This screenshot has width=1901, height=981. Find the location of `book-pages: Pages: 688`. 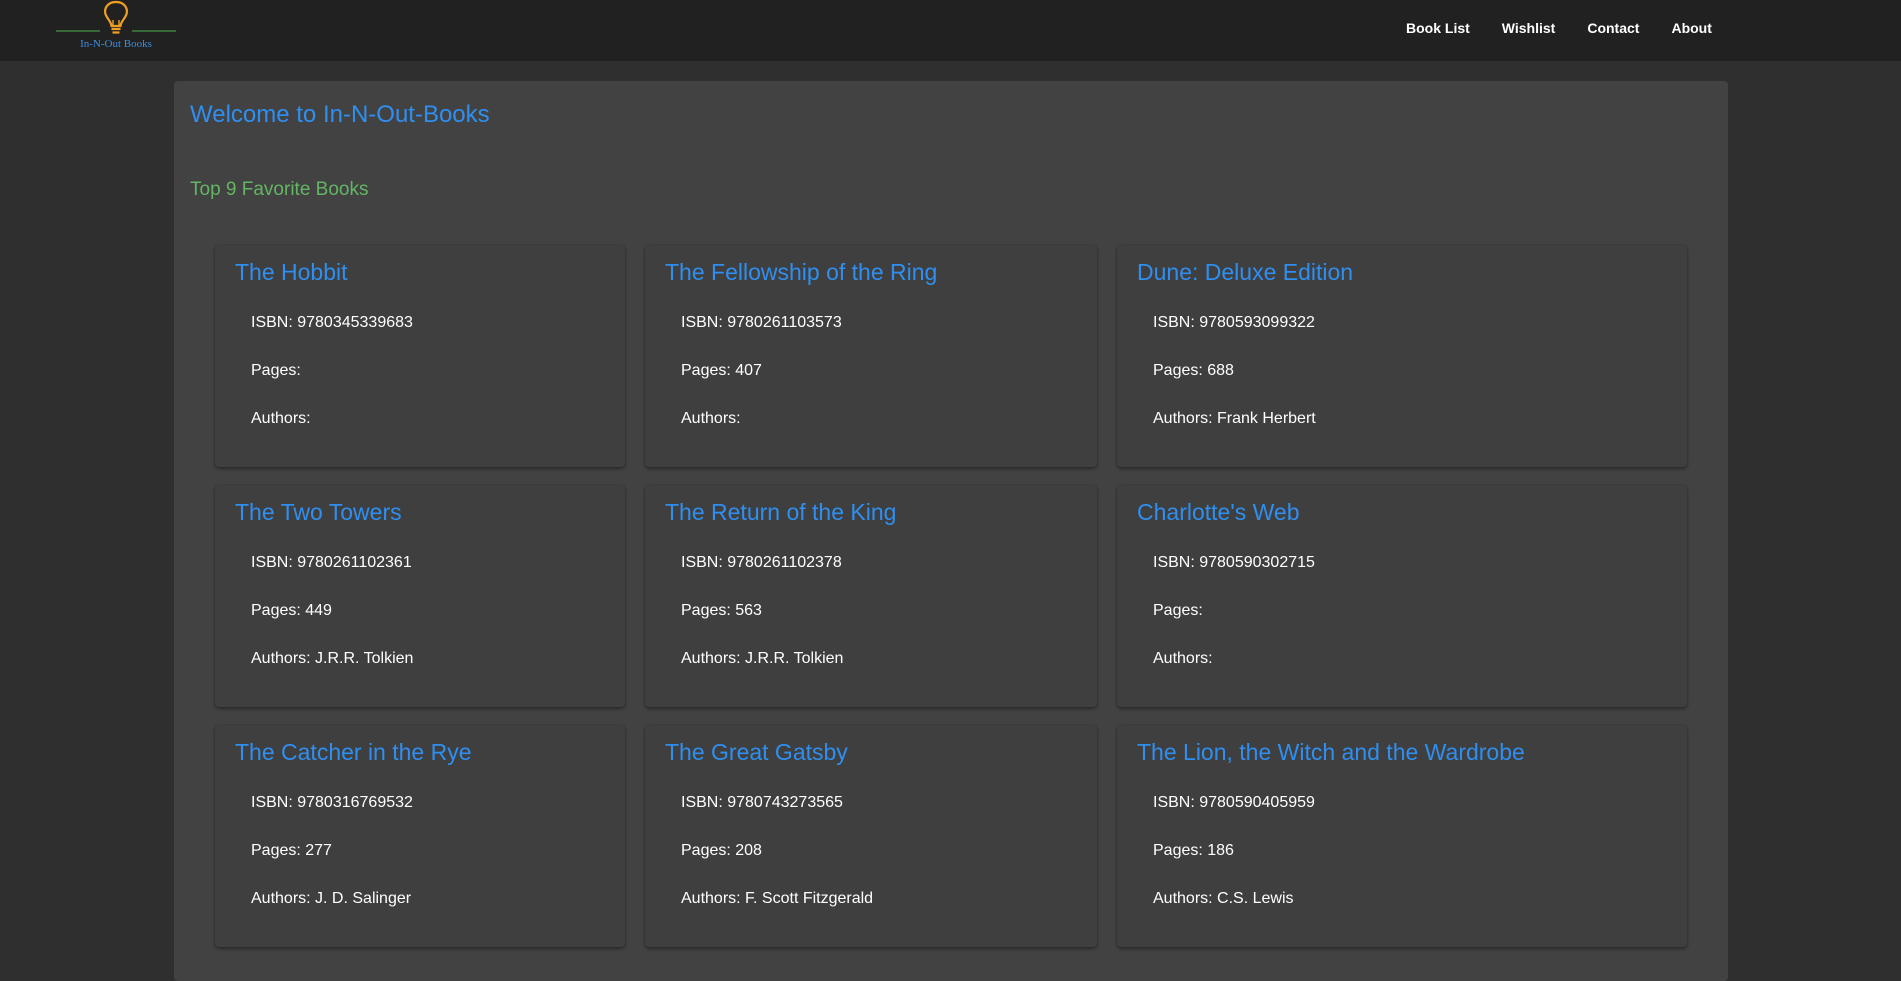

book-pages: Pages: 688 is located at coordinates (1193, 370).